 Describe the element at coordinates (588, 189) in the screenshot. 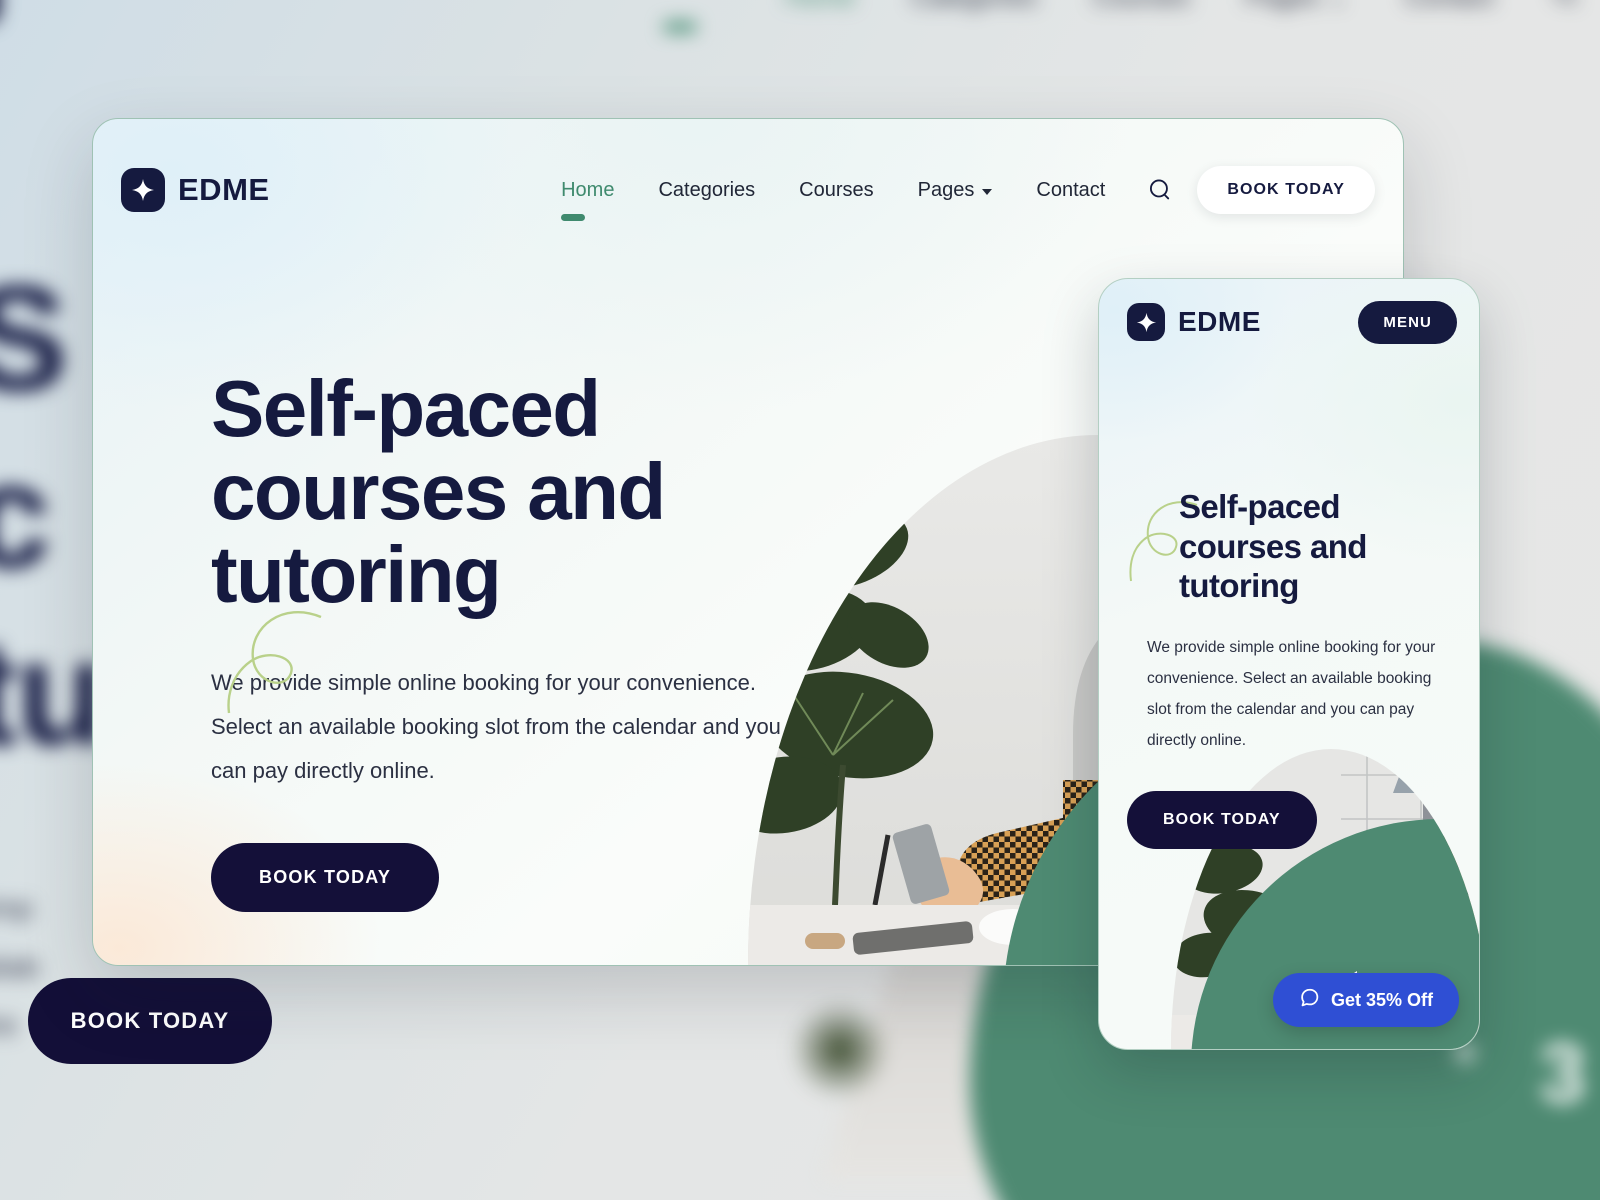

I see `nav-item-home-label: Home` at that location.